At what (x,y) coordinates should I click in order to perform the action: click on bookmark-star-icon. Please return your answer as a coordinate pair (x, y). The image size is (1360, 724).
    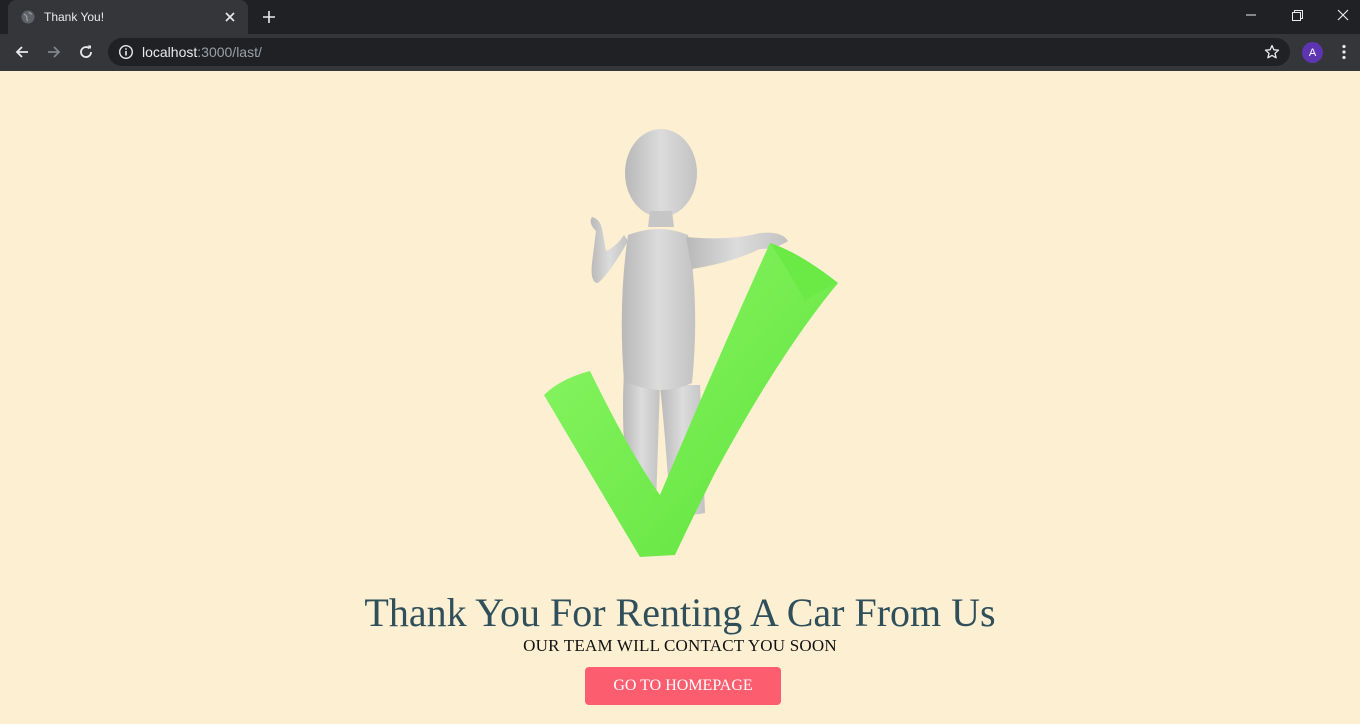
    Looking at the image, I should click on (1272, 52).